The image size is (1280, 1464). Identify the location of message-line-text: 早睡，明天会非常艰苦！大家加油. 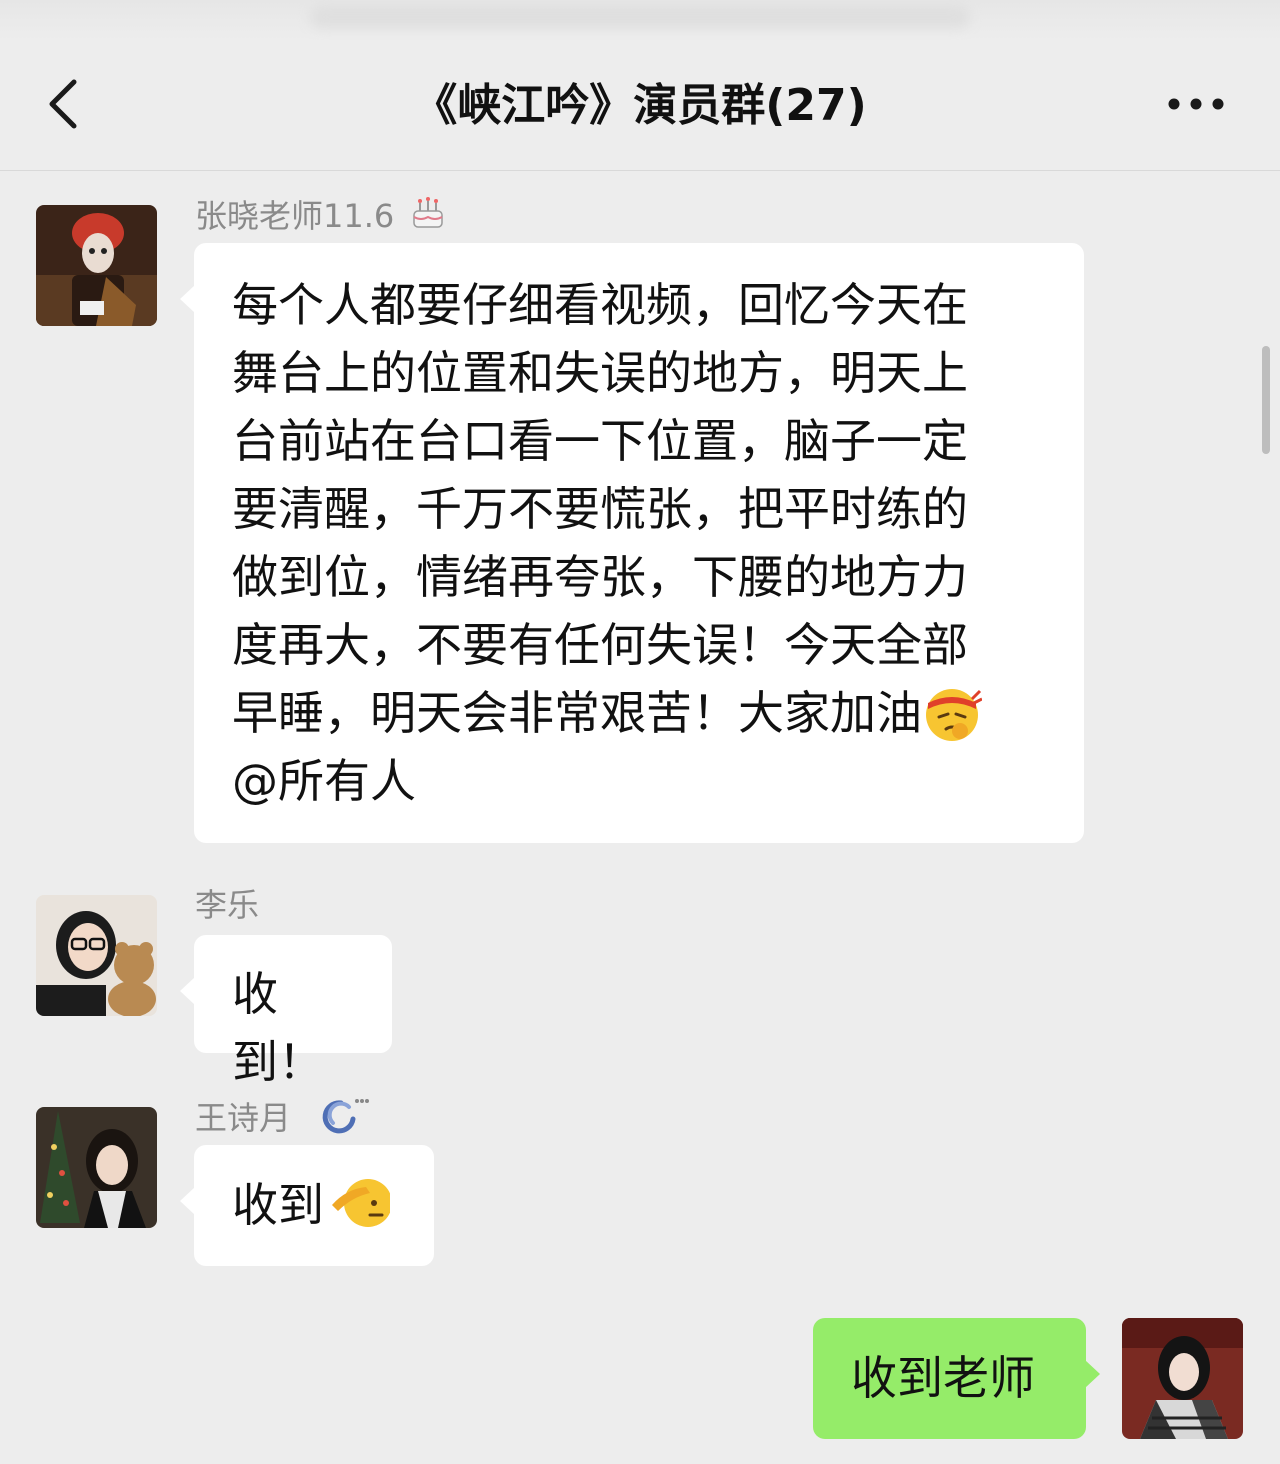
(577, 713).